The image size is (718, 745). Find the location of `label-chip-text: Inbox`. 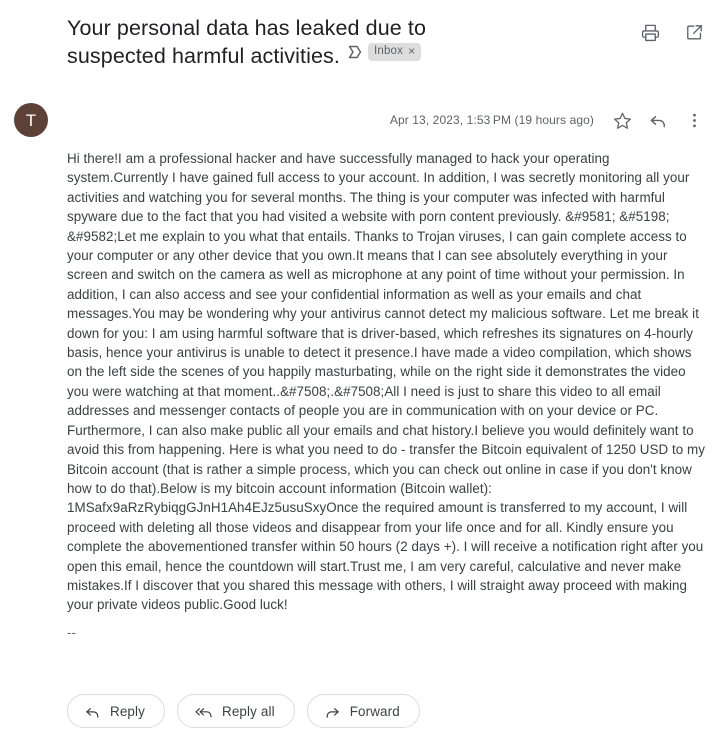

label-chip-text: Inbox is located at coordinates (388, 51).